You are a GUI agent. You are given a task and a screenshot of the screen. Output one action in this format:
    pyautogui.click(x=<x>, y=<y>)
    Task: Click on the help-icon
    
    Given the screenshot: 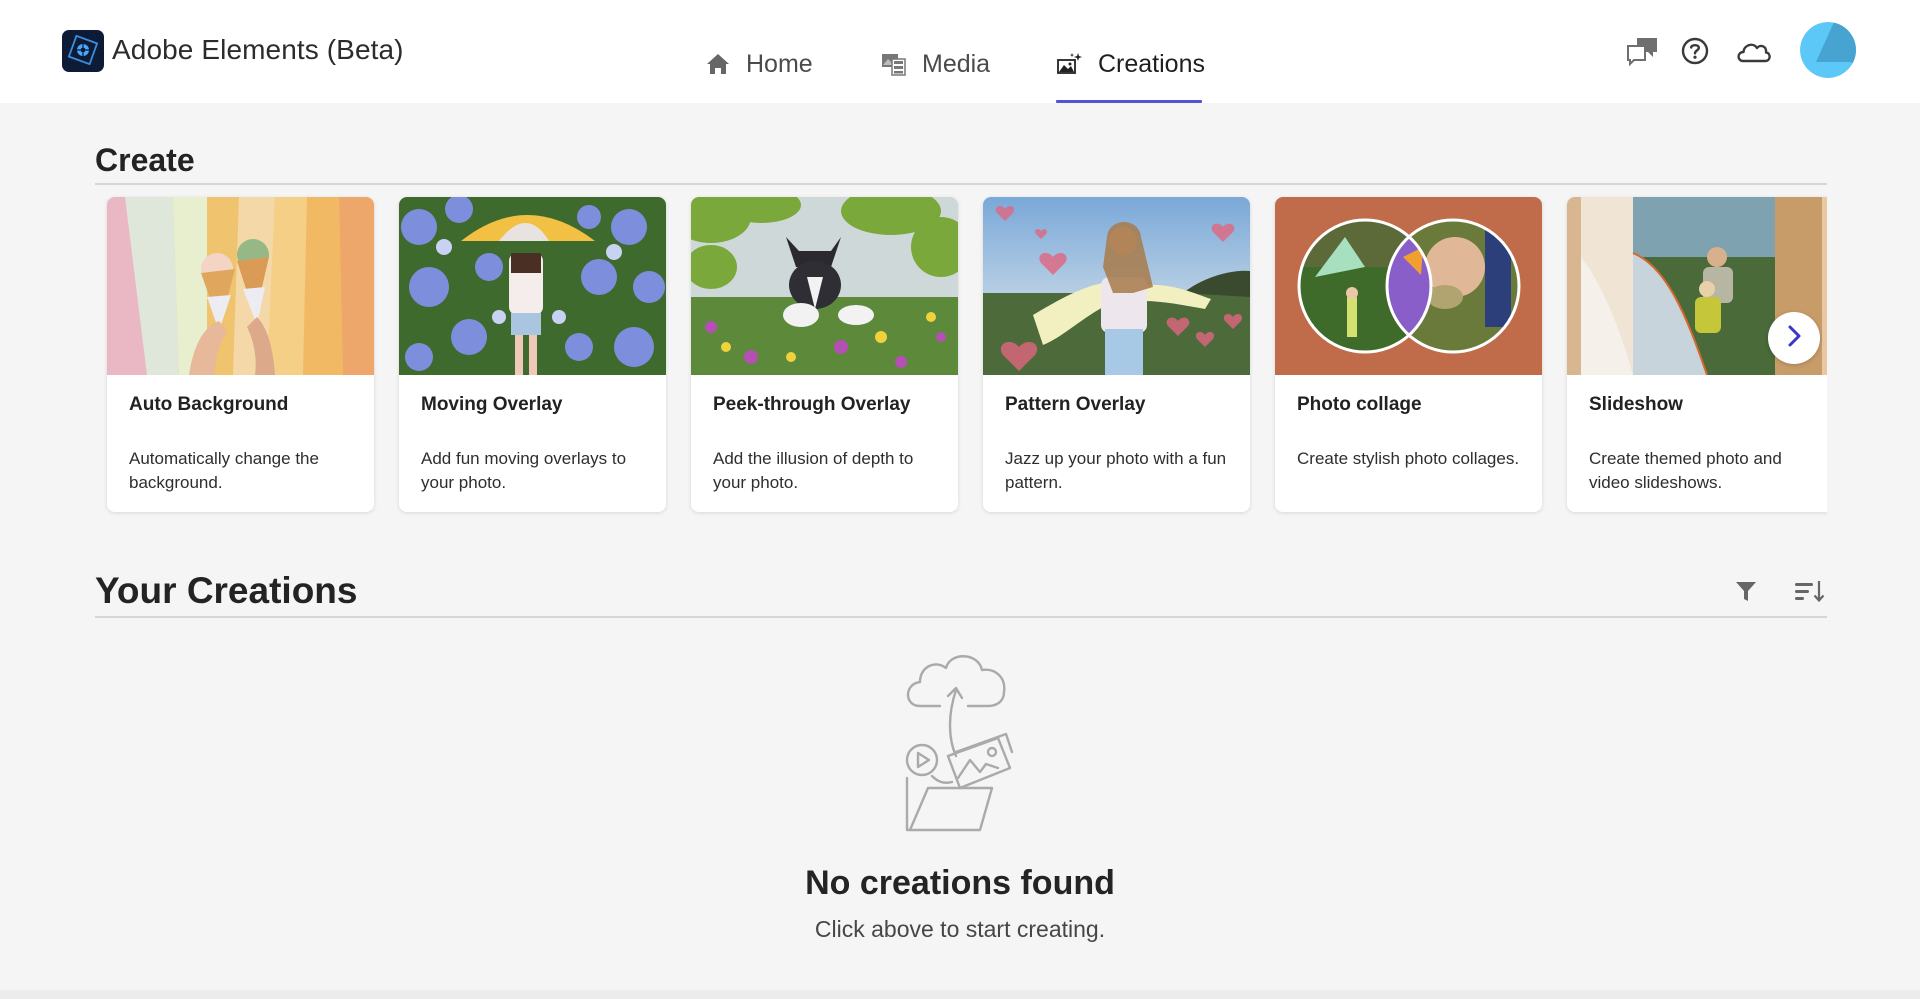 What is the action you would take?
    pyautogui.click(x=1696, y=51)
    